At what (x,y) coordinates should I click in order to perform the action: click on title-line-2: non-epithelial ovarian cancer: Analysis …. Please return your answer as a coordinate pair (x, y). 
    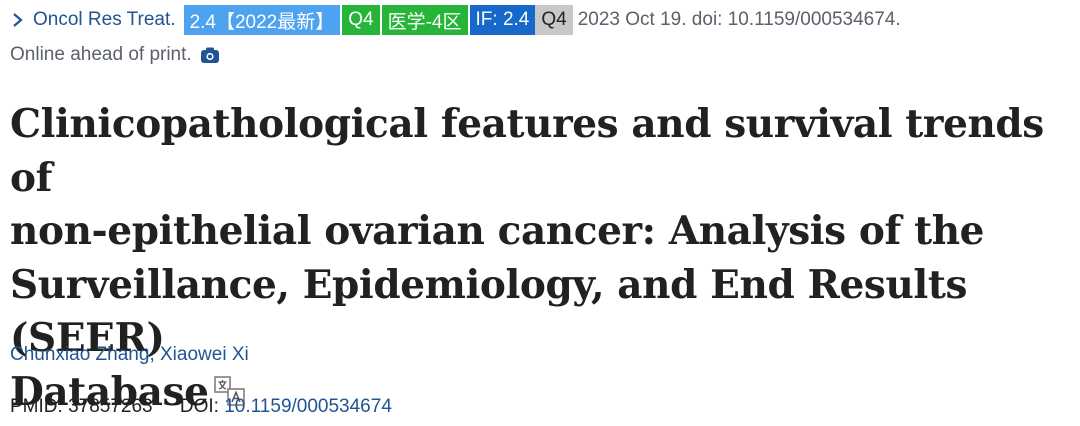
    Looking at the image, I should click on (497, 231).